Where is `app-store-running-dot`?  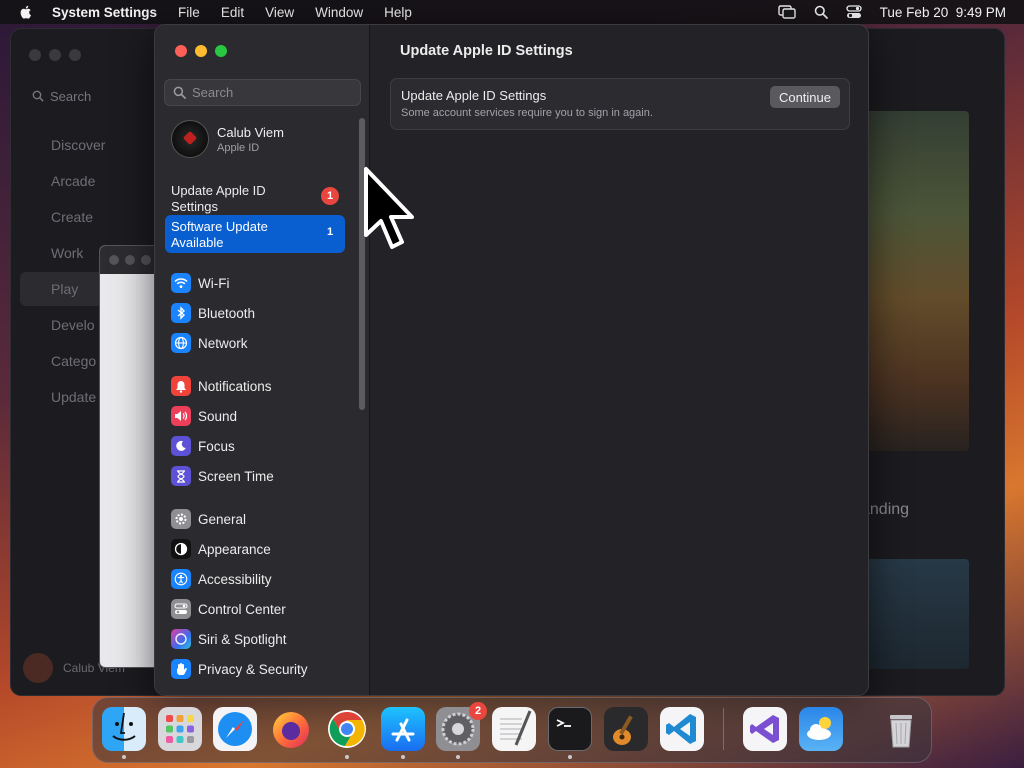 app-store-running-dot is located at coordinates (403, 757).